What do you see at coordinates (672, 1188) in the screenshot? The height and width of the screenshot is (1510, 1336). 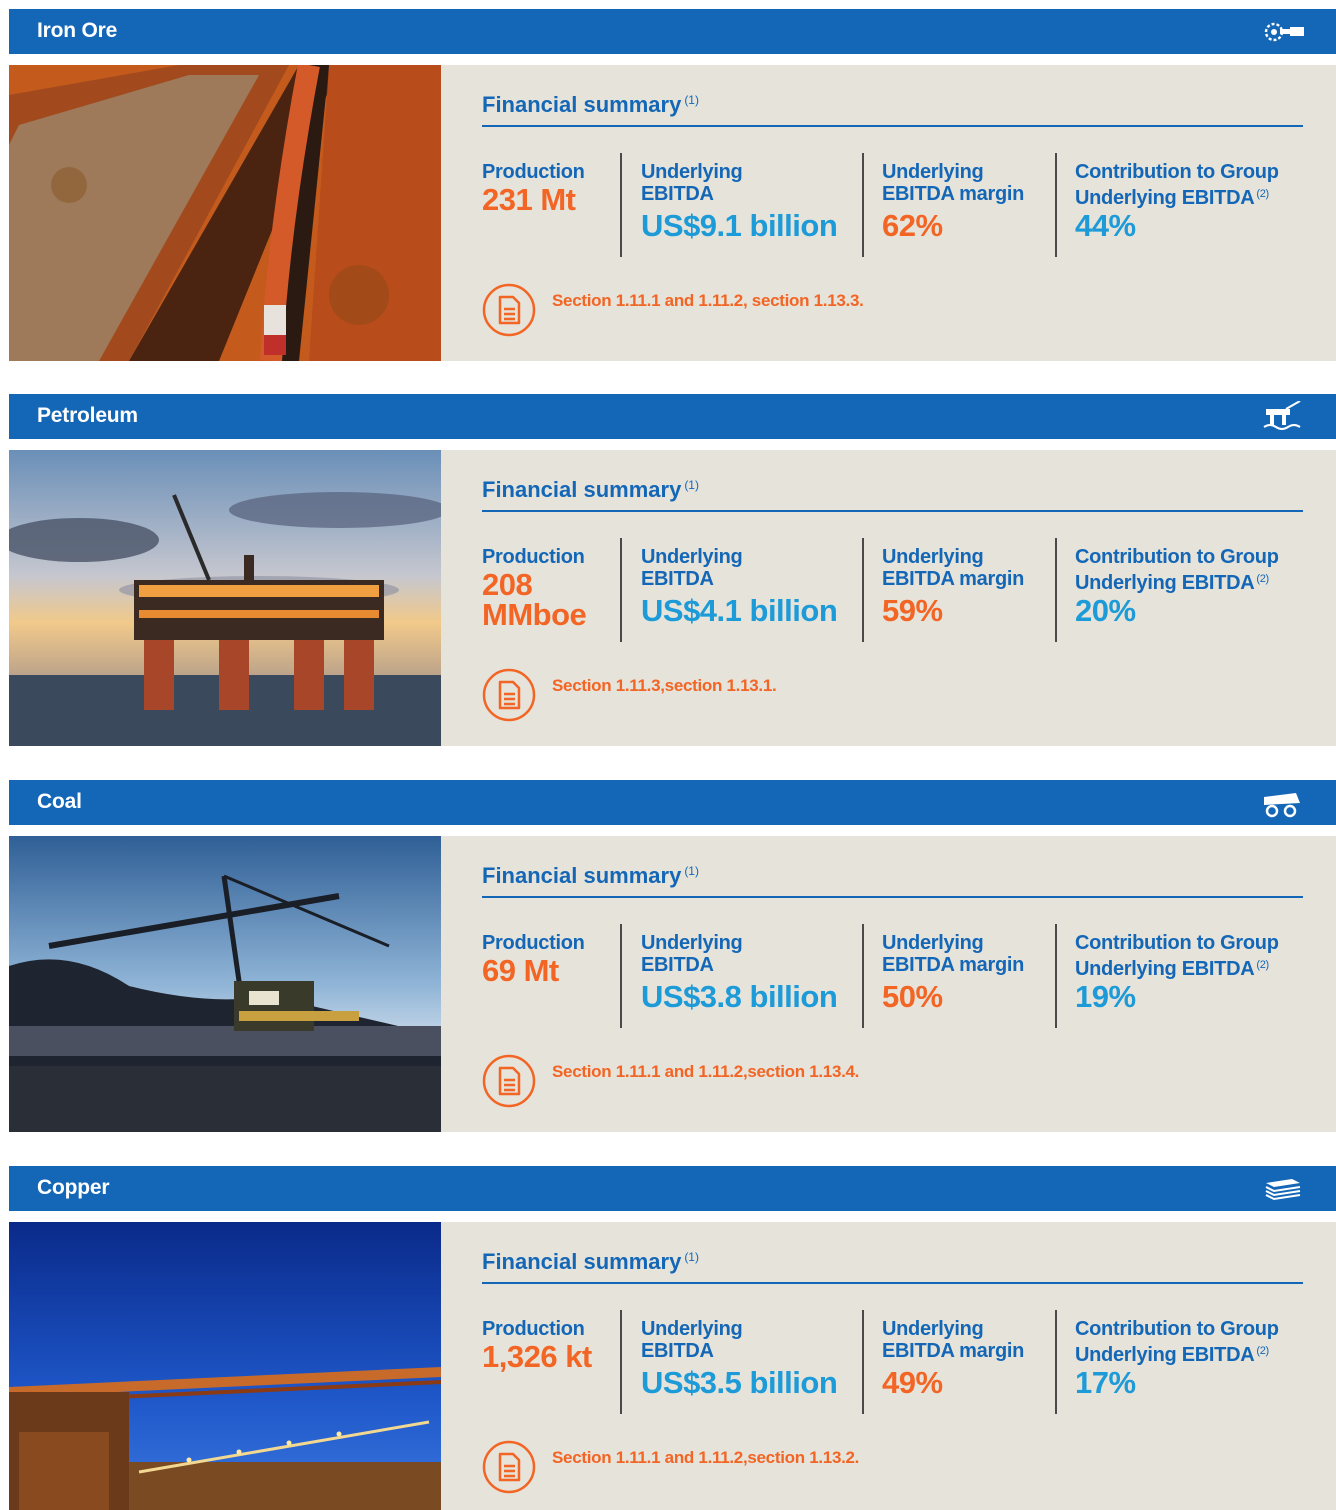 I see `section-header: Copper` at bounding box center [672, 1188].